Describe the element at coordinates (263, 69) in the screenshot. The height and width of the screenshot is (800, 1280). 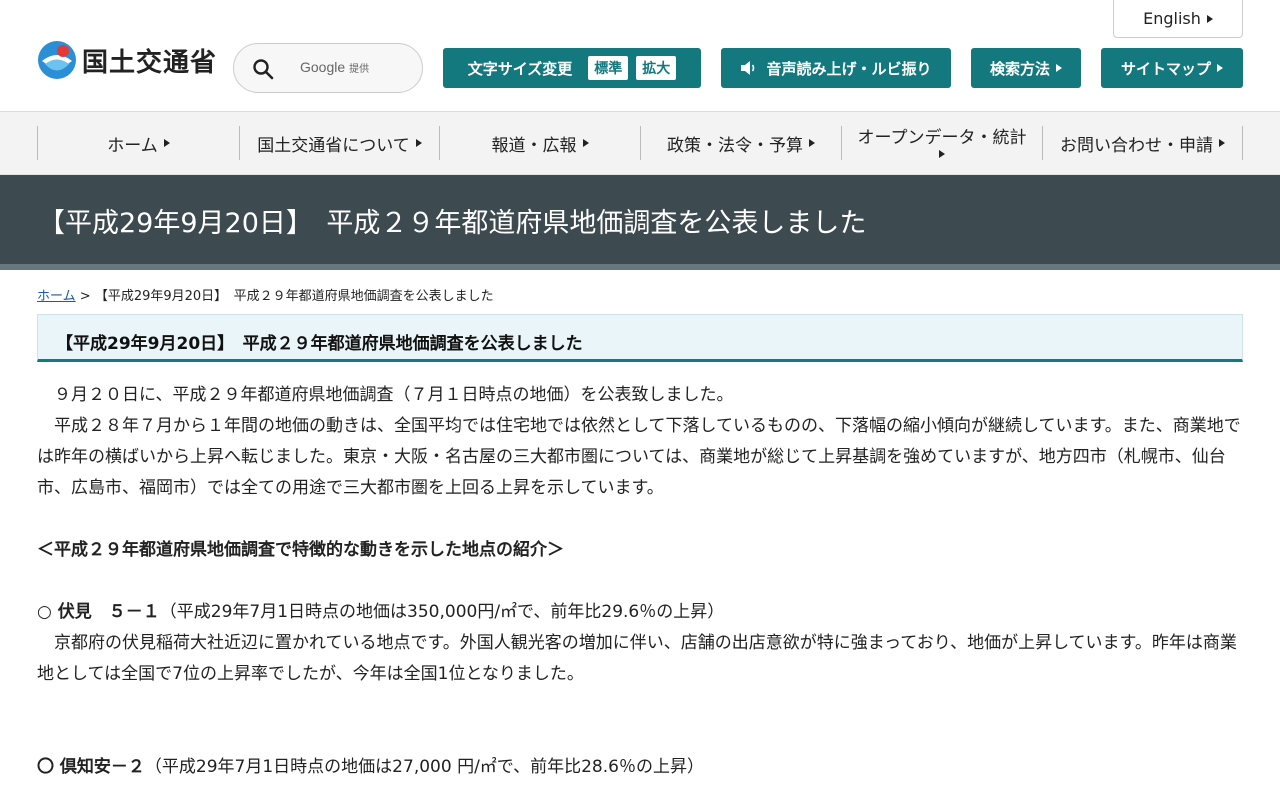
I see `search-icon` at that location.